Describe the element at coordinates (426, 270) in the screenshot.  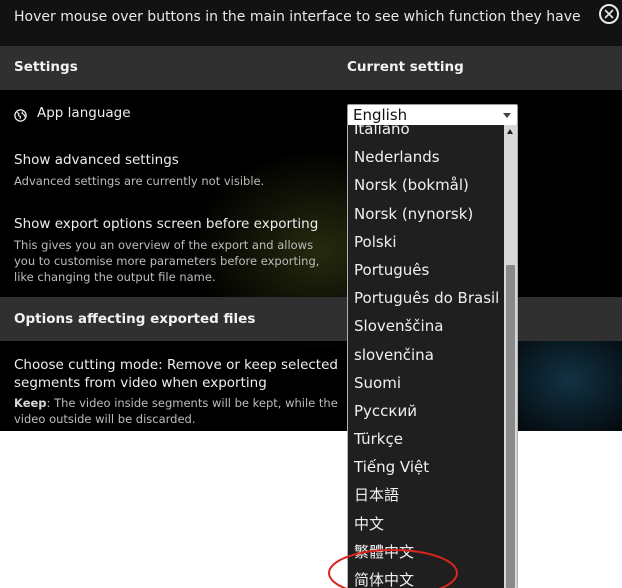
I see `language-option: Português` at that location.